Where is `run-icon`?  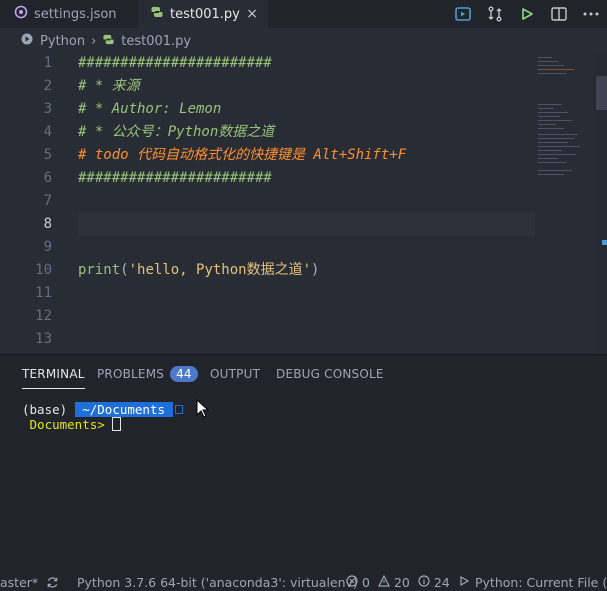
run-icon is located at coordinates (527, 14).